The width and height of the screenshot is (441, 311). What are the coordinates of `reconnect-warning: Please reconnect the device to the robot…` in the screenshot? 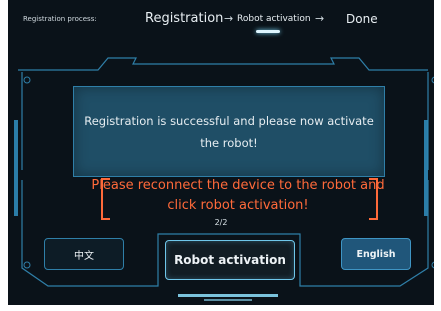 It's located at (238, 195).